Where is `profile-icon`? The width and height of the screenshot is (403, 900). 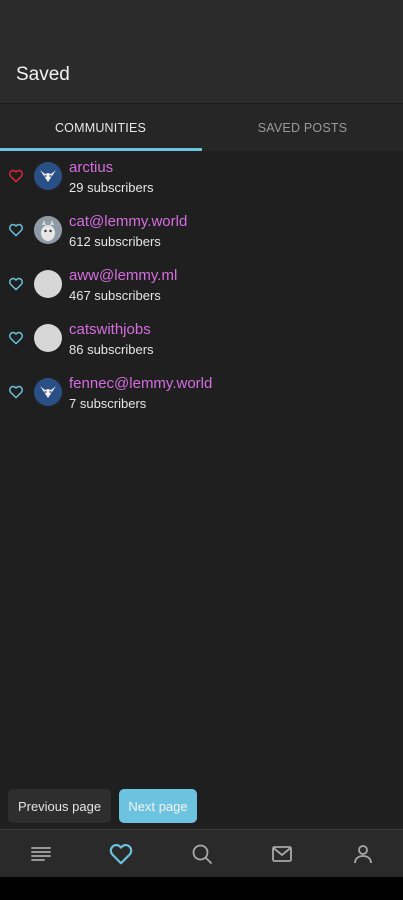 profile-icon is located at coordinates (363, 854).